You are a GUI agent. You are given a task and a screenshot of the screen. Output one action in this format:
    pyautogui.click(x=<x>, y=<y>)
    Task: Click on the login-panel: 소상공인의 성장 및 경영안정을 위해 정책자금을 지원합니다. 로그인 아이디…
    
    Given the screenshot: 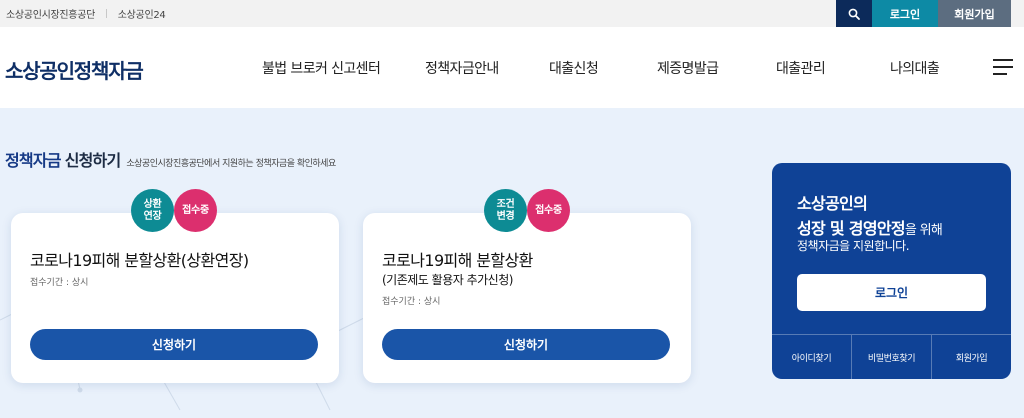 What is the action you would take?
    pyautogui.click(x=891, y=271)
    